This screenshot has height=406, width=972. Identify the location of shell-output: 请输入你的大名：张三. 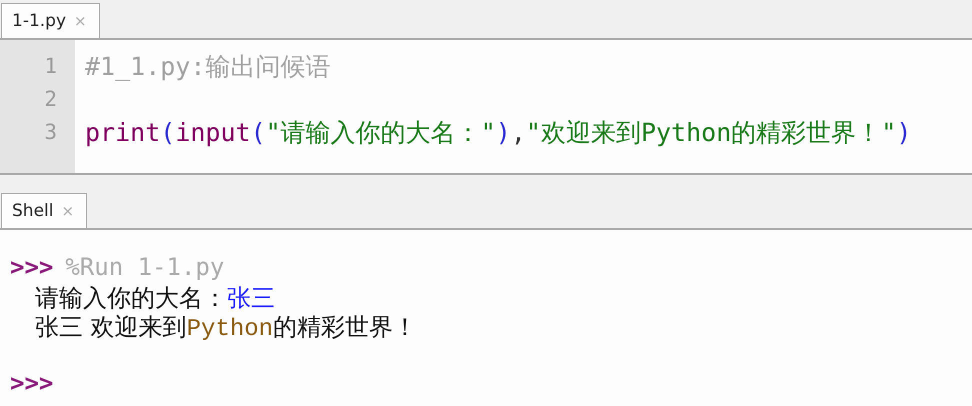
(155, 298).